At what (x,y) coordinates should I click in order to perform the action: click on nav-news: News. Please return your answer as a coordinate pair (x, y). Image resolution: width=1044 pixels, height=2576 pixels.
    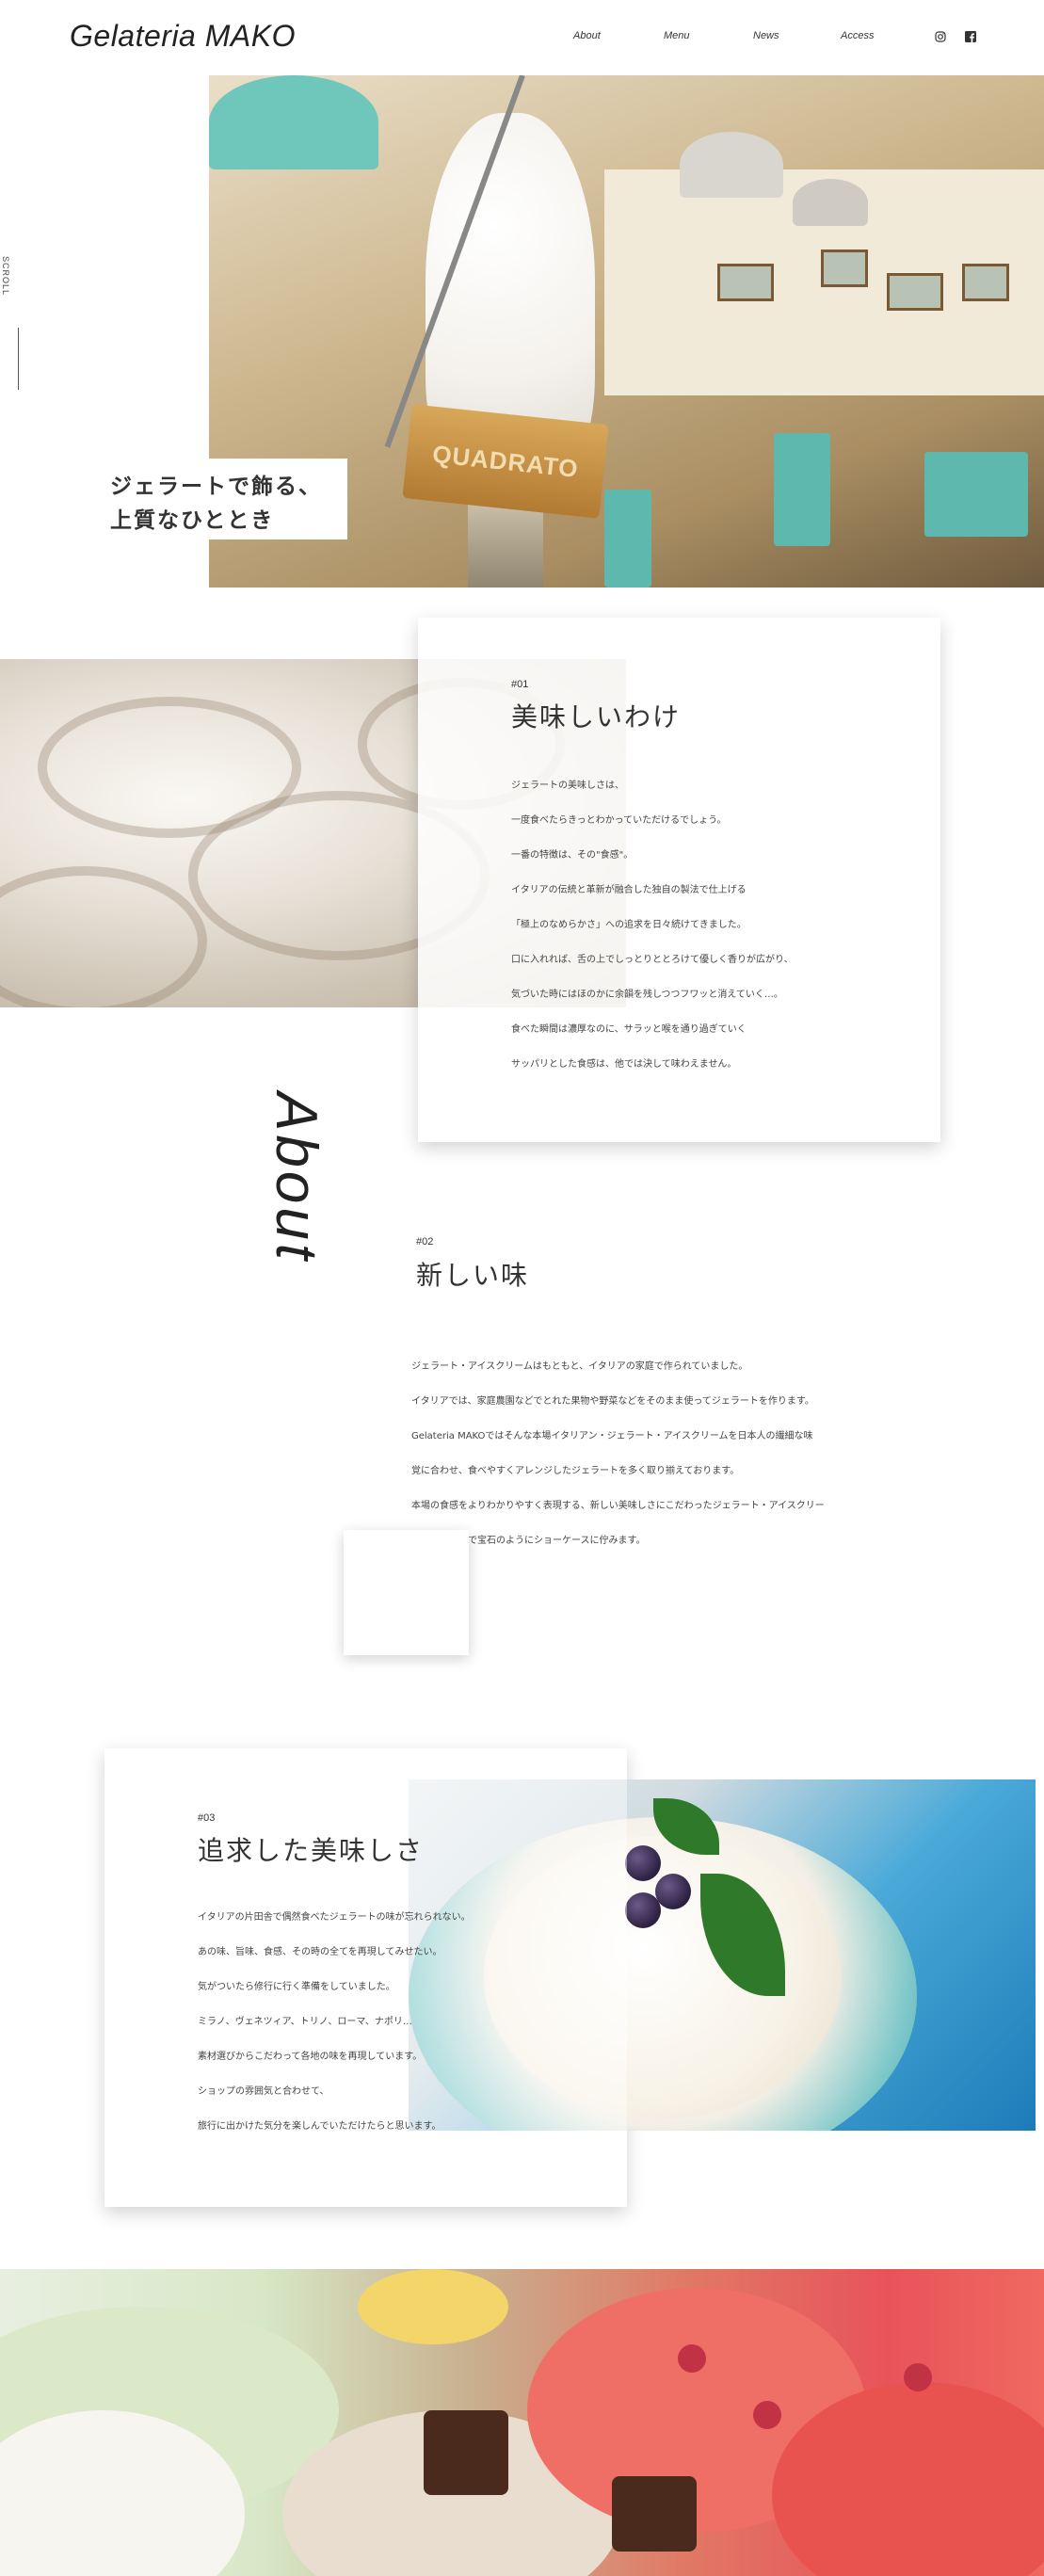
    Looking at the image, I should click on (766, 35).